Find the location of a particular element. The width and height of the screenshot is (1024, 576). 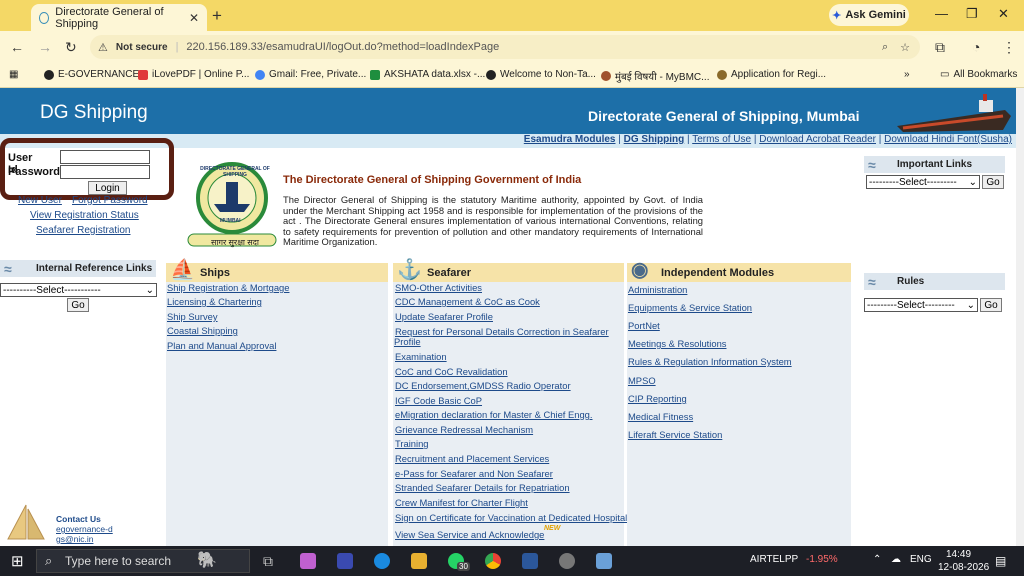

internal-links-select: ----------Select----------- ⌄ is located at coordinates (78, 290).